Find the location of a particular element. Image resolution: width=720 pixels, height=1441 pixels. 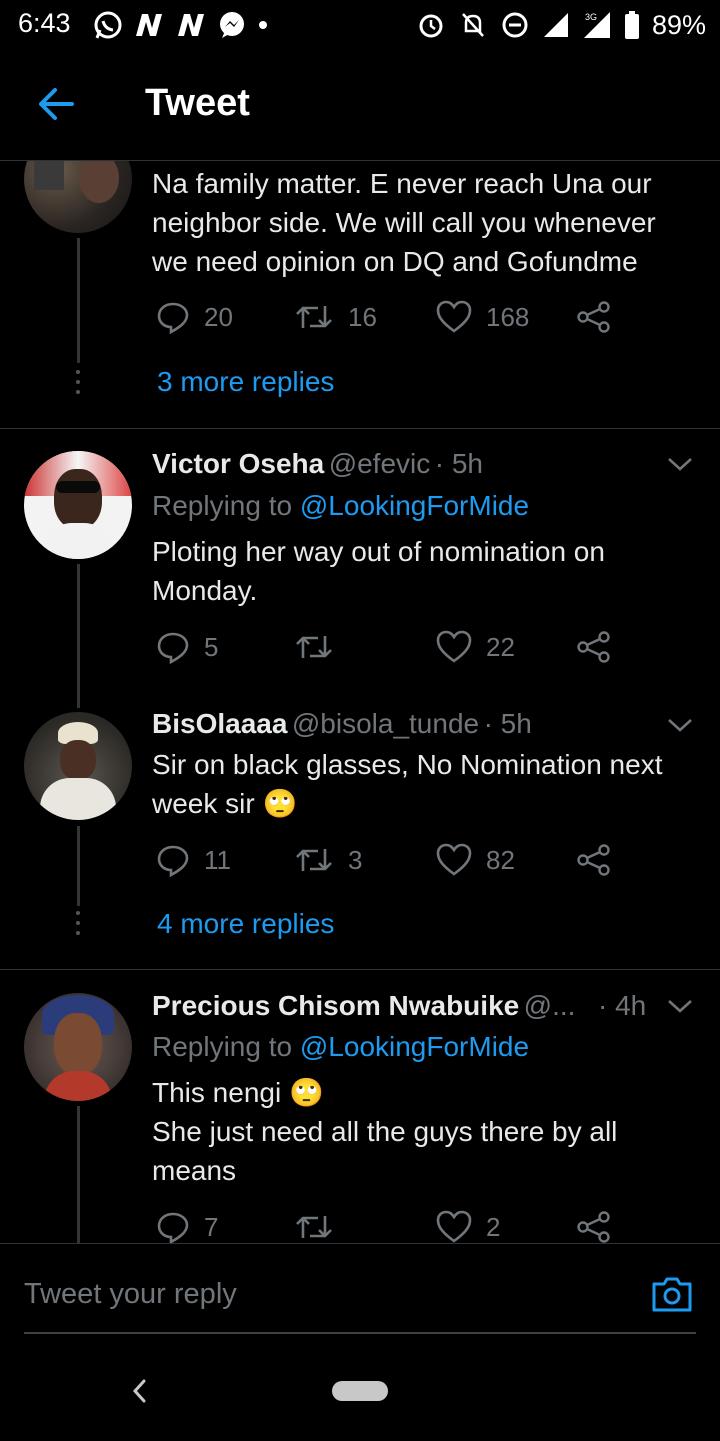

reply-input-underline is located at coordinates (360, 1333).